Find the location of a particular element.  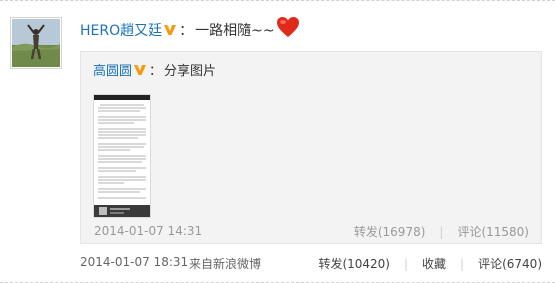

repost-header: 高圆圆 ： 分享图片 is located at coordinates (154, 69).